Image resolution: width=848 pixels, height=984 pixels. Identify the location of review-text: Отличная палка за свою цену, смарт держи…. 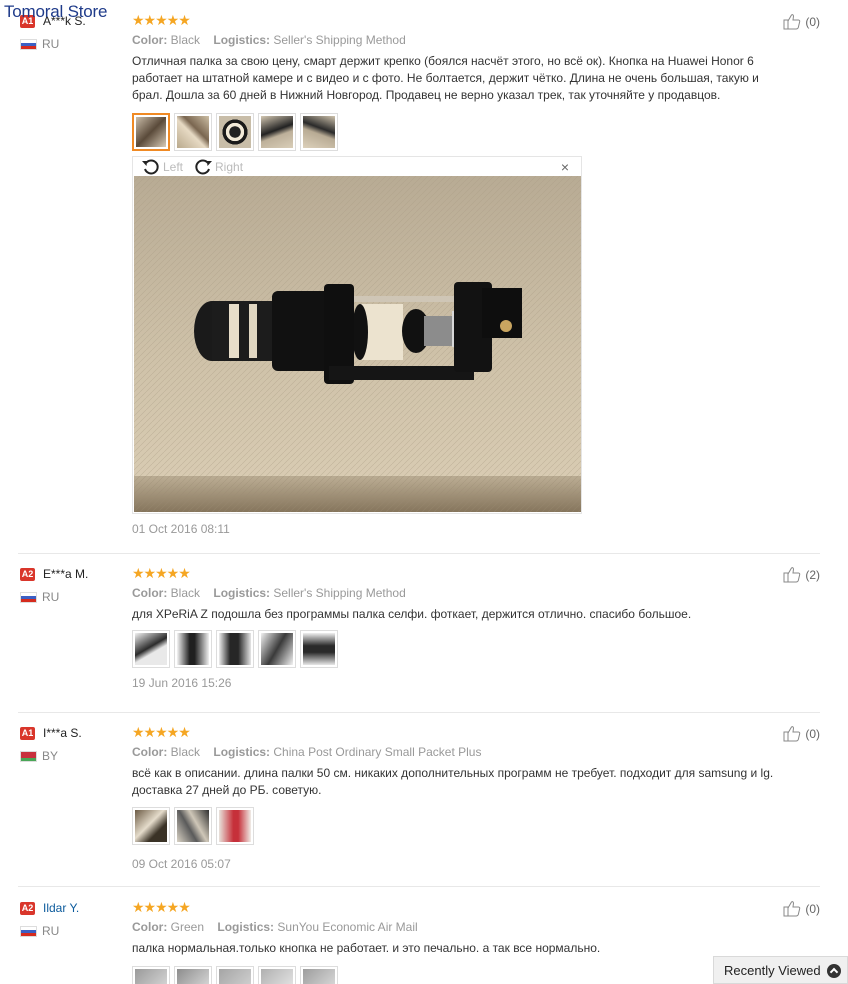
(445, 78).